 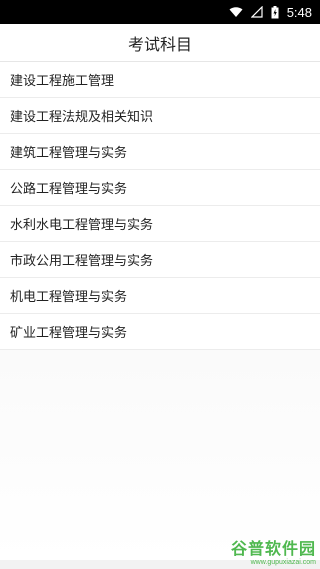 What do you see at coordinates (283, 562) in the screenshot?
I see `watermark-url: www.gupuxiazai.com` at bounding box center [283, 562].